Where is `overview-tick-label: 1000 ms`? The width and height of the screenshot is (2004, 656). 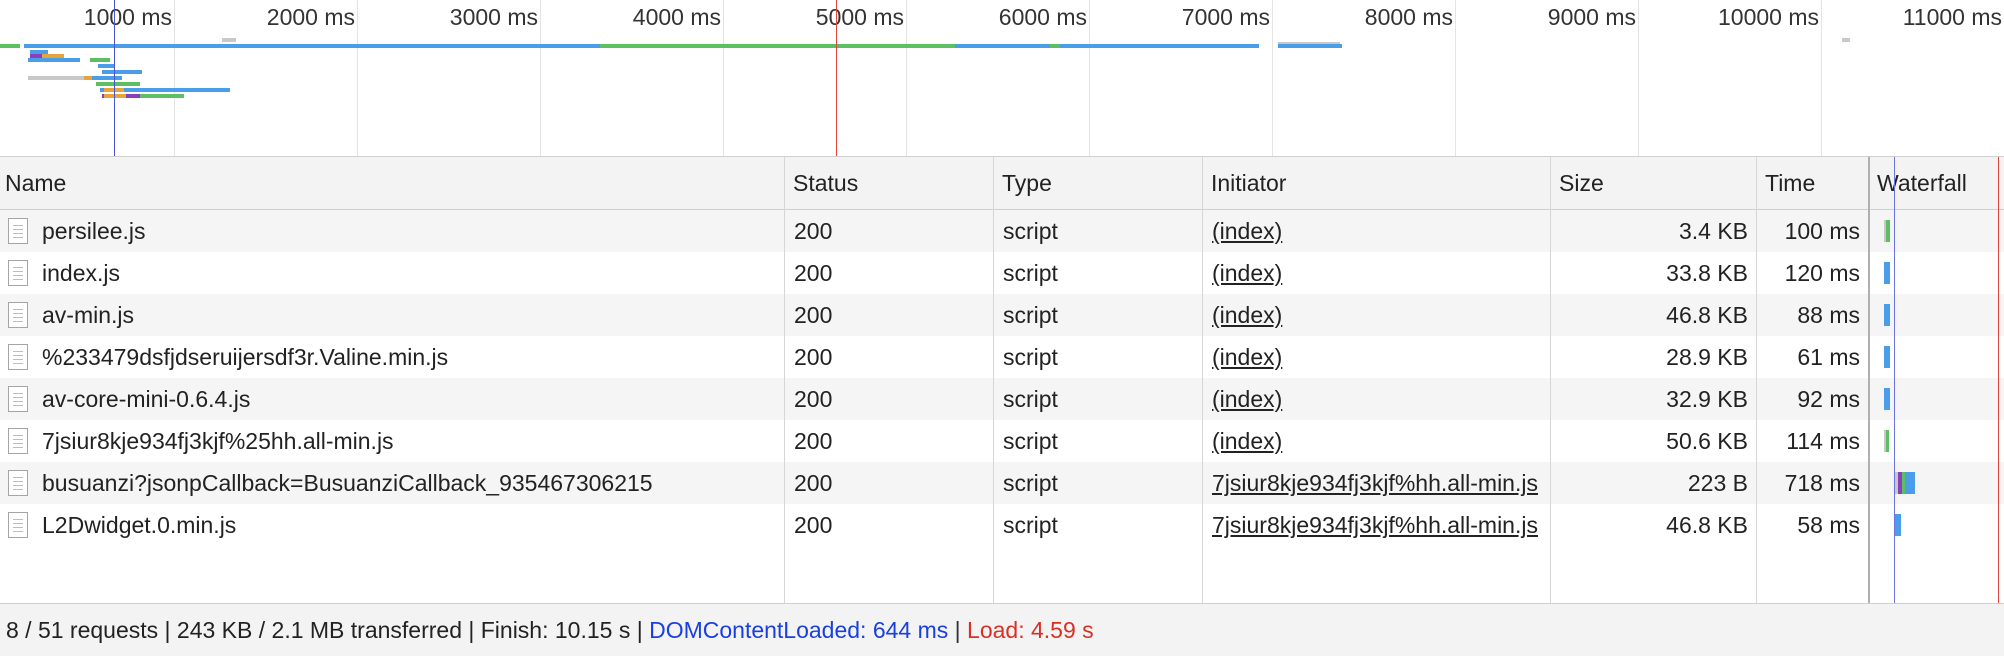
overview-tick-label: 1000 ms is located at coordinates (127, 17).